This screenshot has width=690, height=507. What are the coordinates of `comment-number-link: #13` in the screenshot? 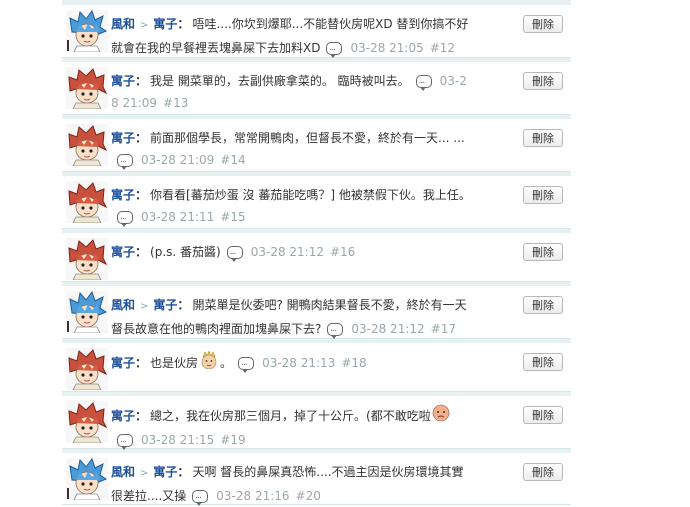 It's located at (175, 103).